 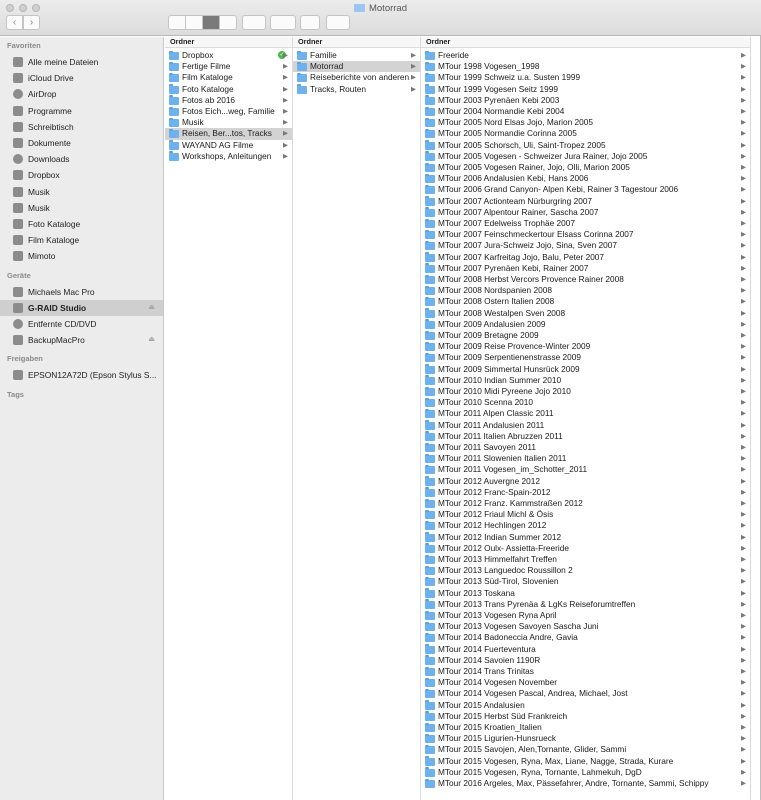 I want to click on folder-row: MTour 2005 Nord Elsas Jojo, Marion 2005 ▶, so click(x=585, y=122).